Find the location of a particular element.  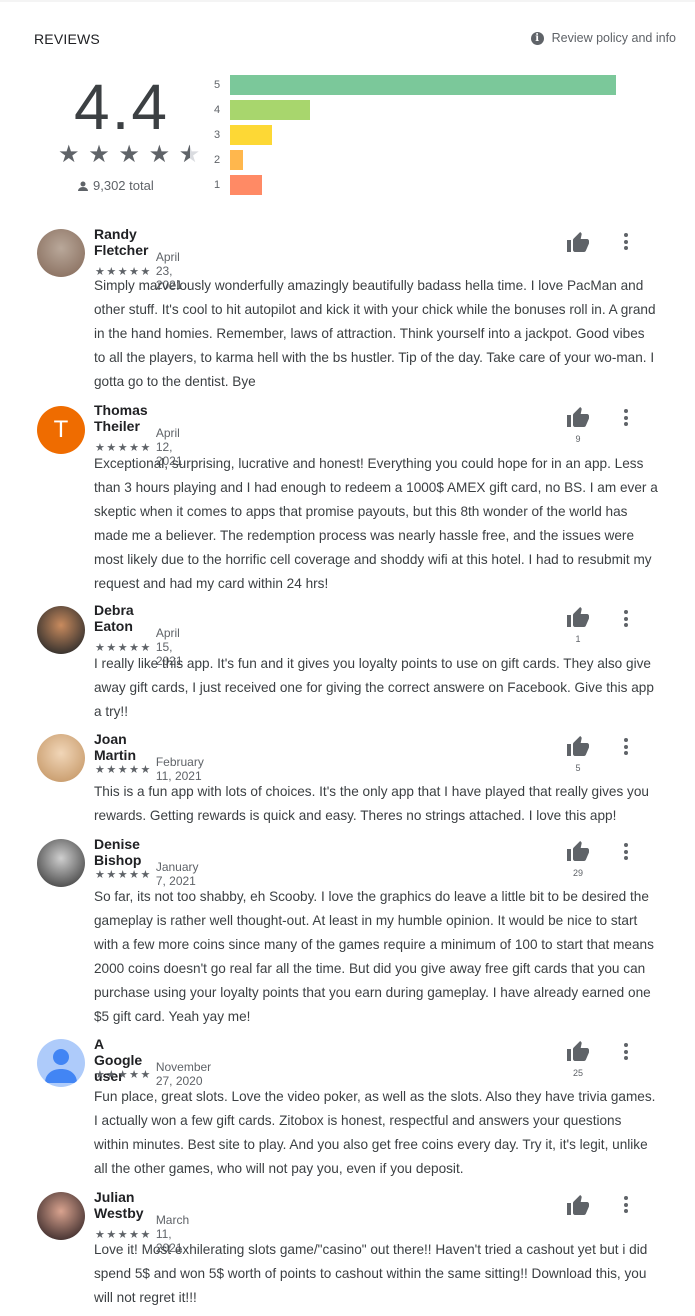

rating-bar-row: 3 is located at coordinates (424, 134).